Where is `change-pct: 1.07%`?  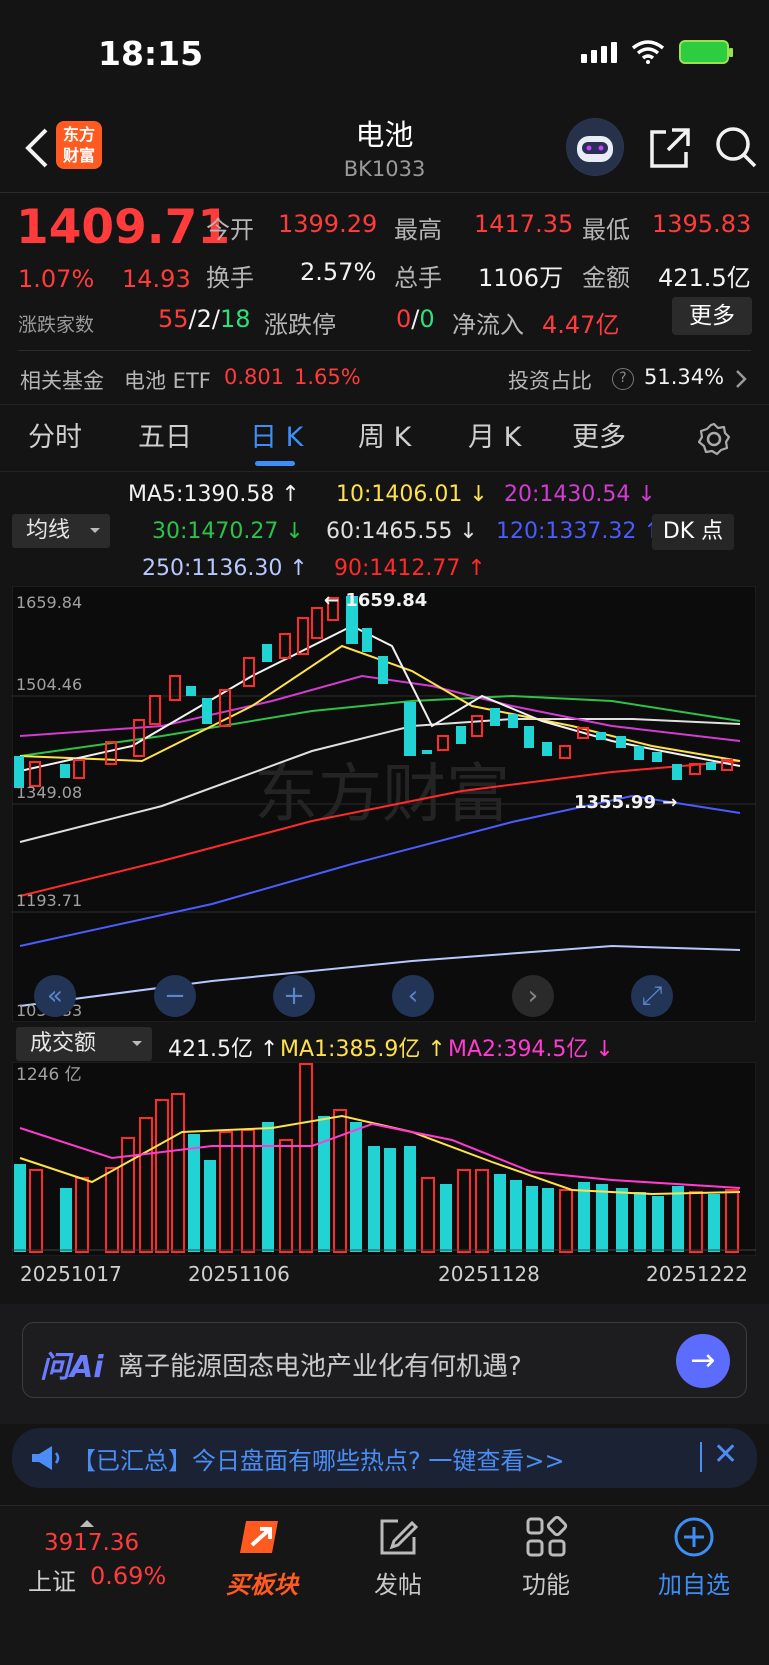 change-pct: 1.07% is located at coordinates (56, 279).